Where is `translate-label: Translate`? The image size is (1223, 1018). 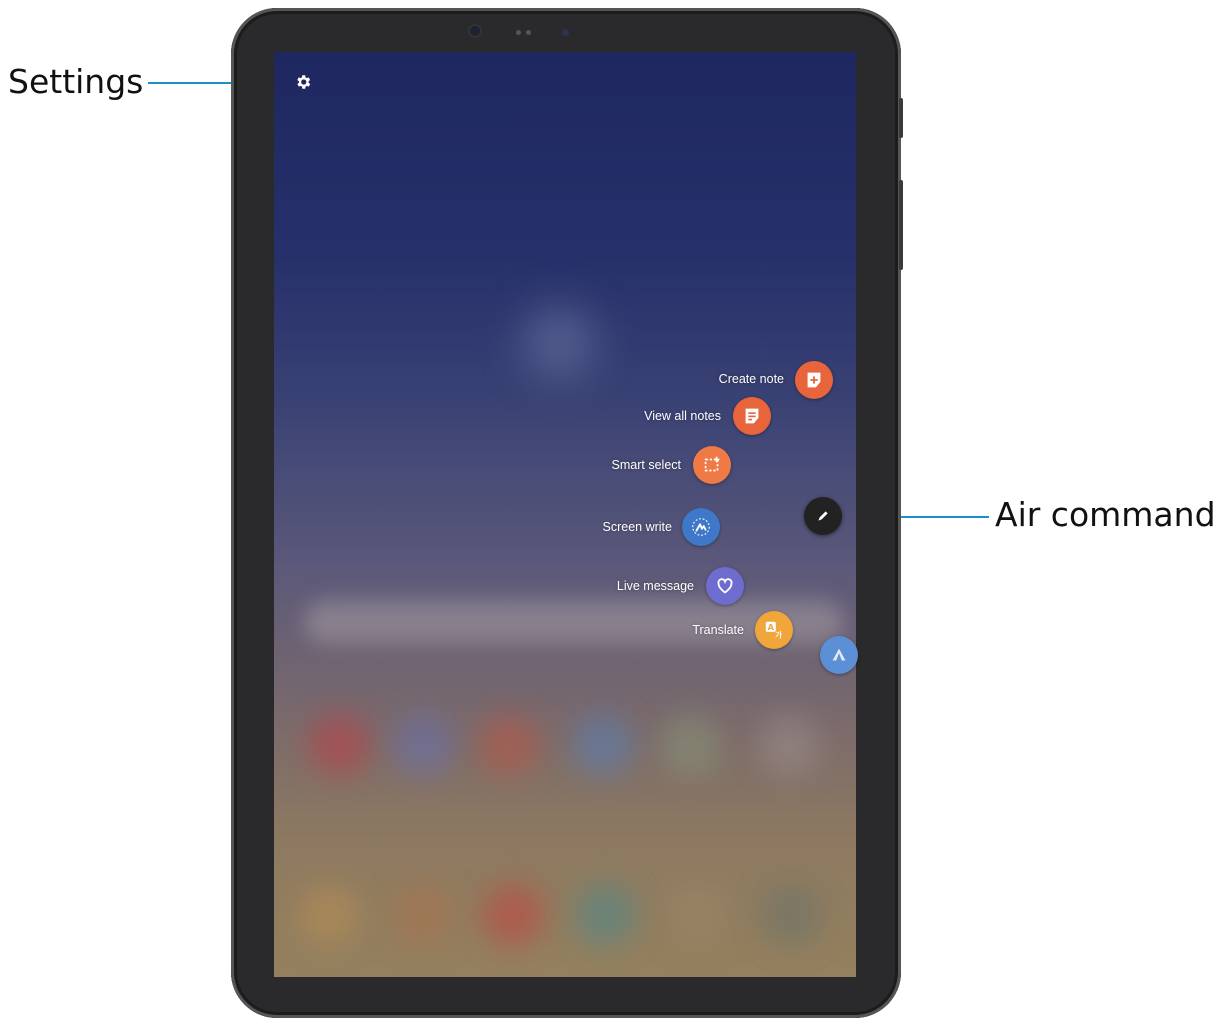 translate-label: Translate is located at coordinates (702, 630).